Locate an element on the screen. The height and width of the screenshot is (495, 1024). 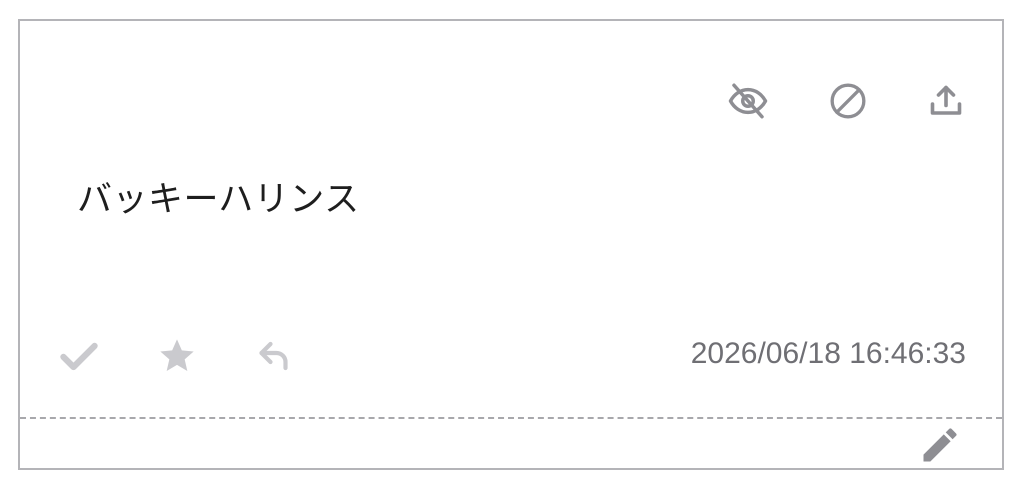
pencil-icon is located at coordinates (940, 445).